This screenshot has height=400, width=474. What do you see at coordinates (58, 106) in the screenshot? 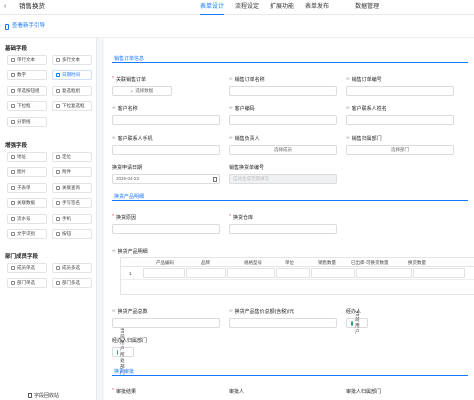
I see `dropdown-multi-icon` at bounding box center [58, 106].